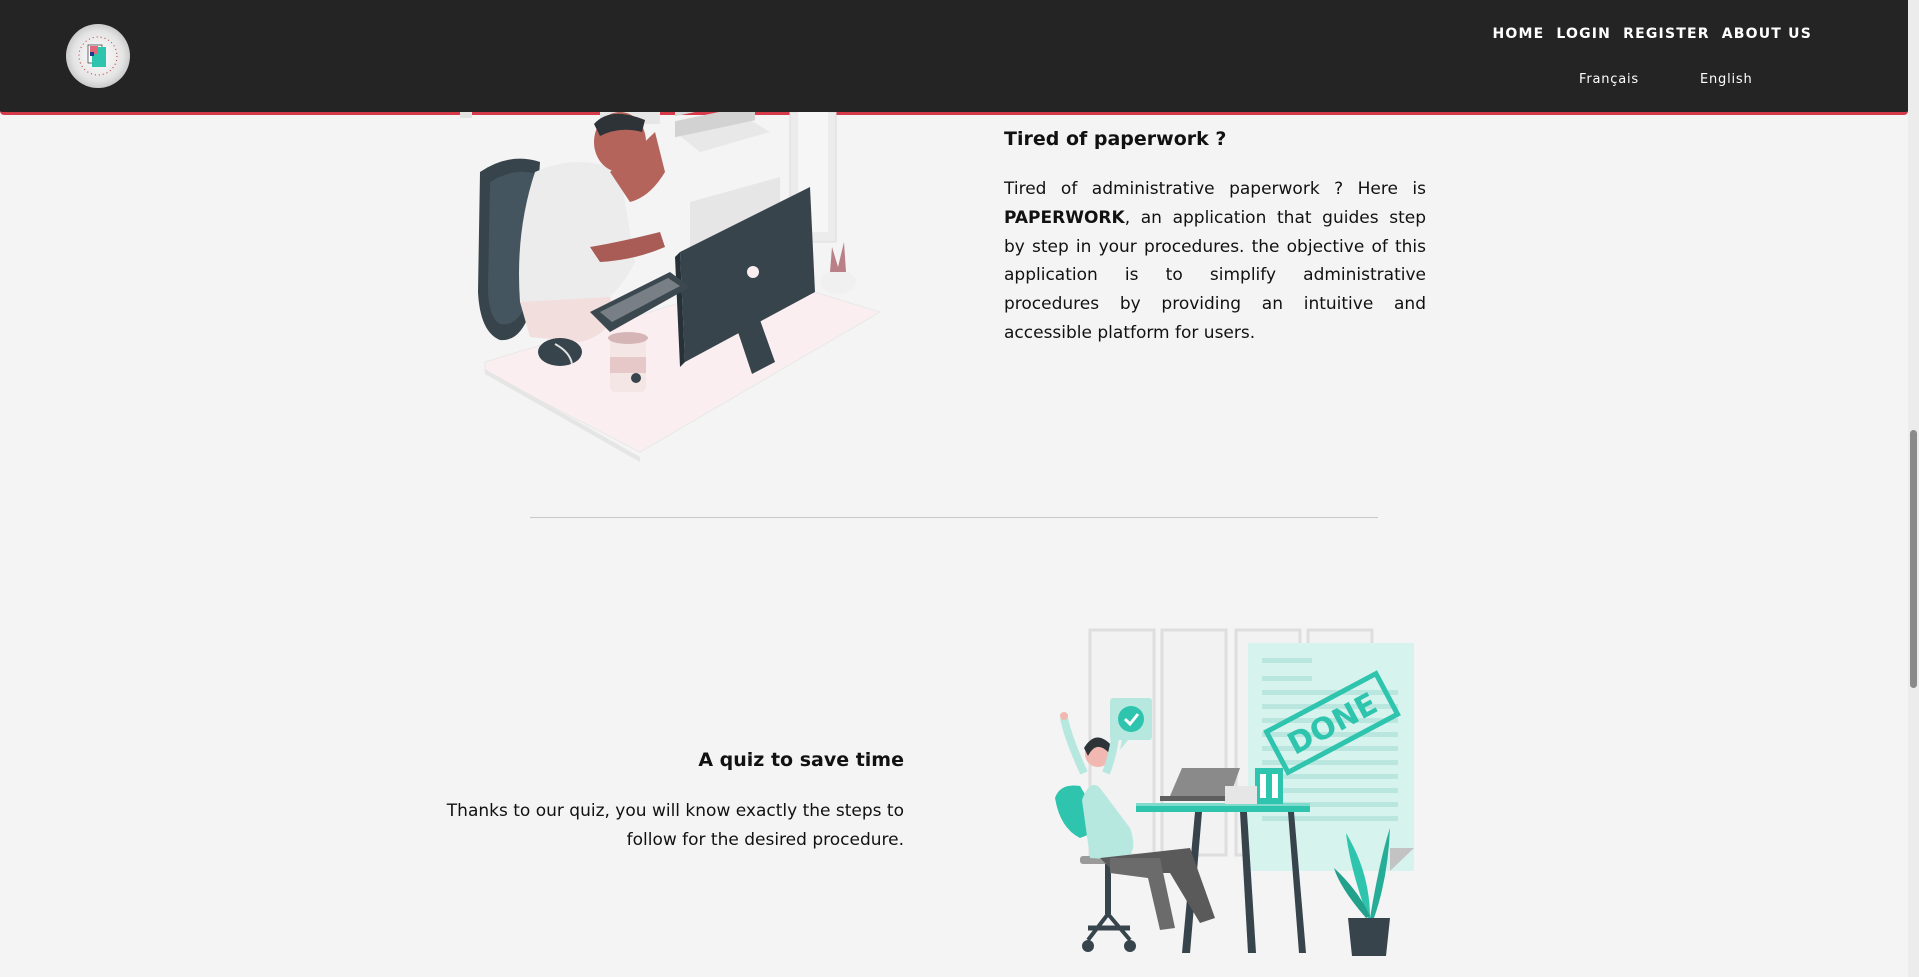 The image size is (1919, 977). Describe the element at coordinates (1131, 719) in the screenshot. I see `check-icon` at that location.